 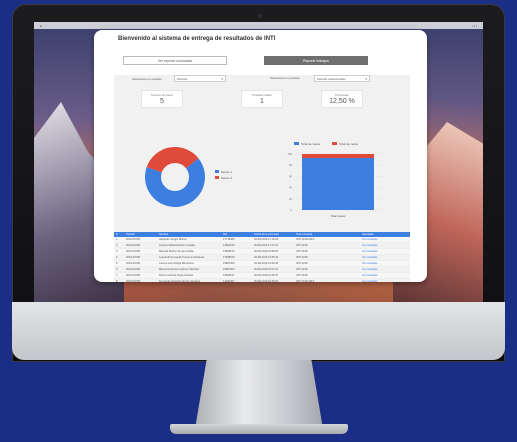 What do you see at coordinates (182, 78) in the screenshot?
I see `period-select-left-value: Periodo` at bounding box center [182, 78].